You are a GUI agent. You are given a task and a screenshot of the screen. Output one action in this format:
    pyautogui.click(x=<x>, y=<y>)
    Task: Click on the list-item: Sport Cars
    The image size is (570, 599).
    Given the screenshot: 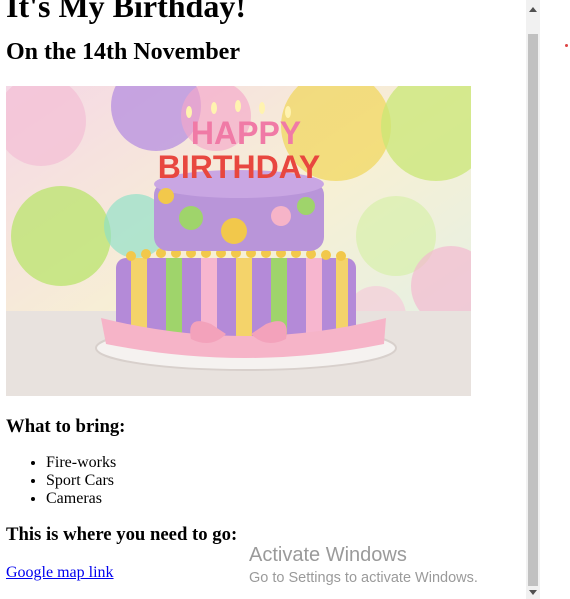 What is the action you would take?
    pyautogui.click(x=281, y=481)
    